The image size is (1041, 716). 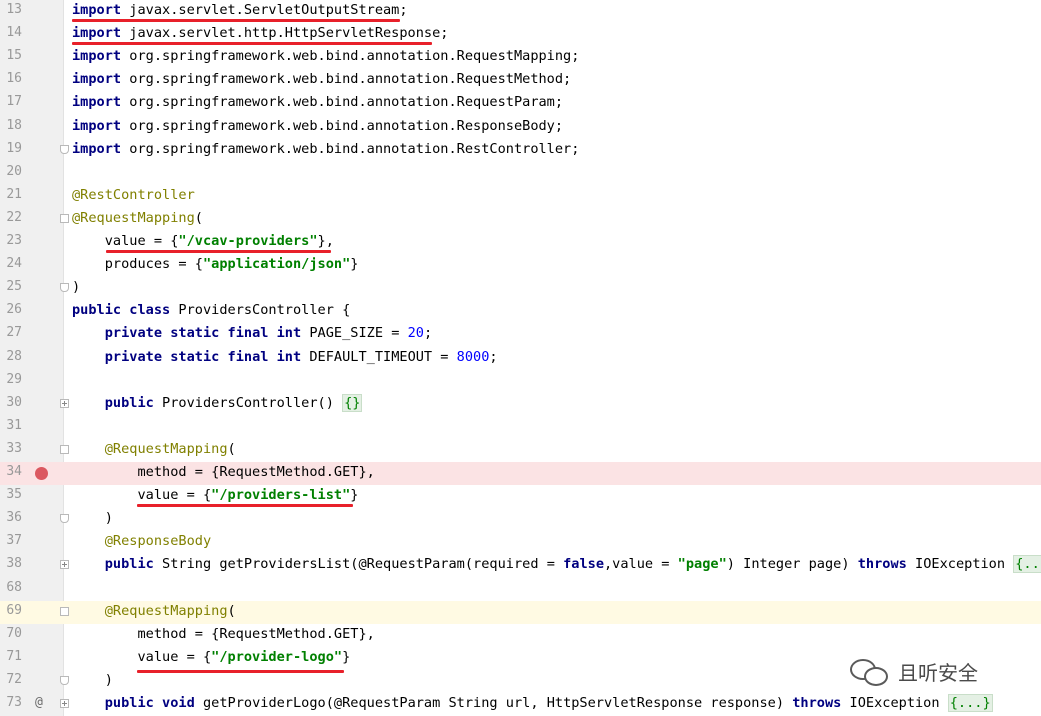 What do you see at coordinates (11, 309) in the screenshot?
I see `line-number: 26` at bounding box center [11, 309].